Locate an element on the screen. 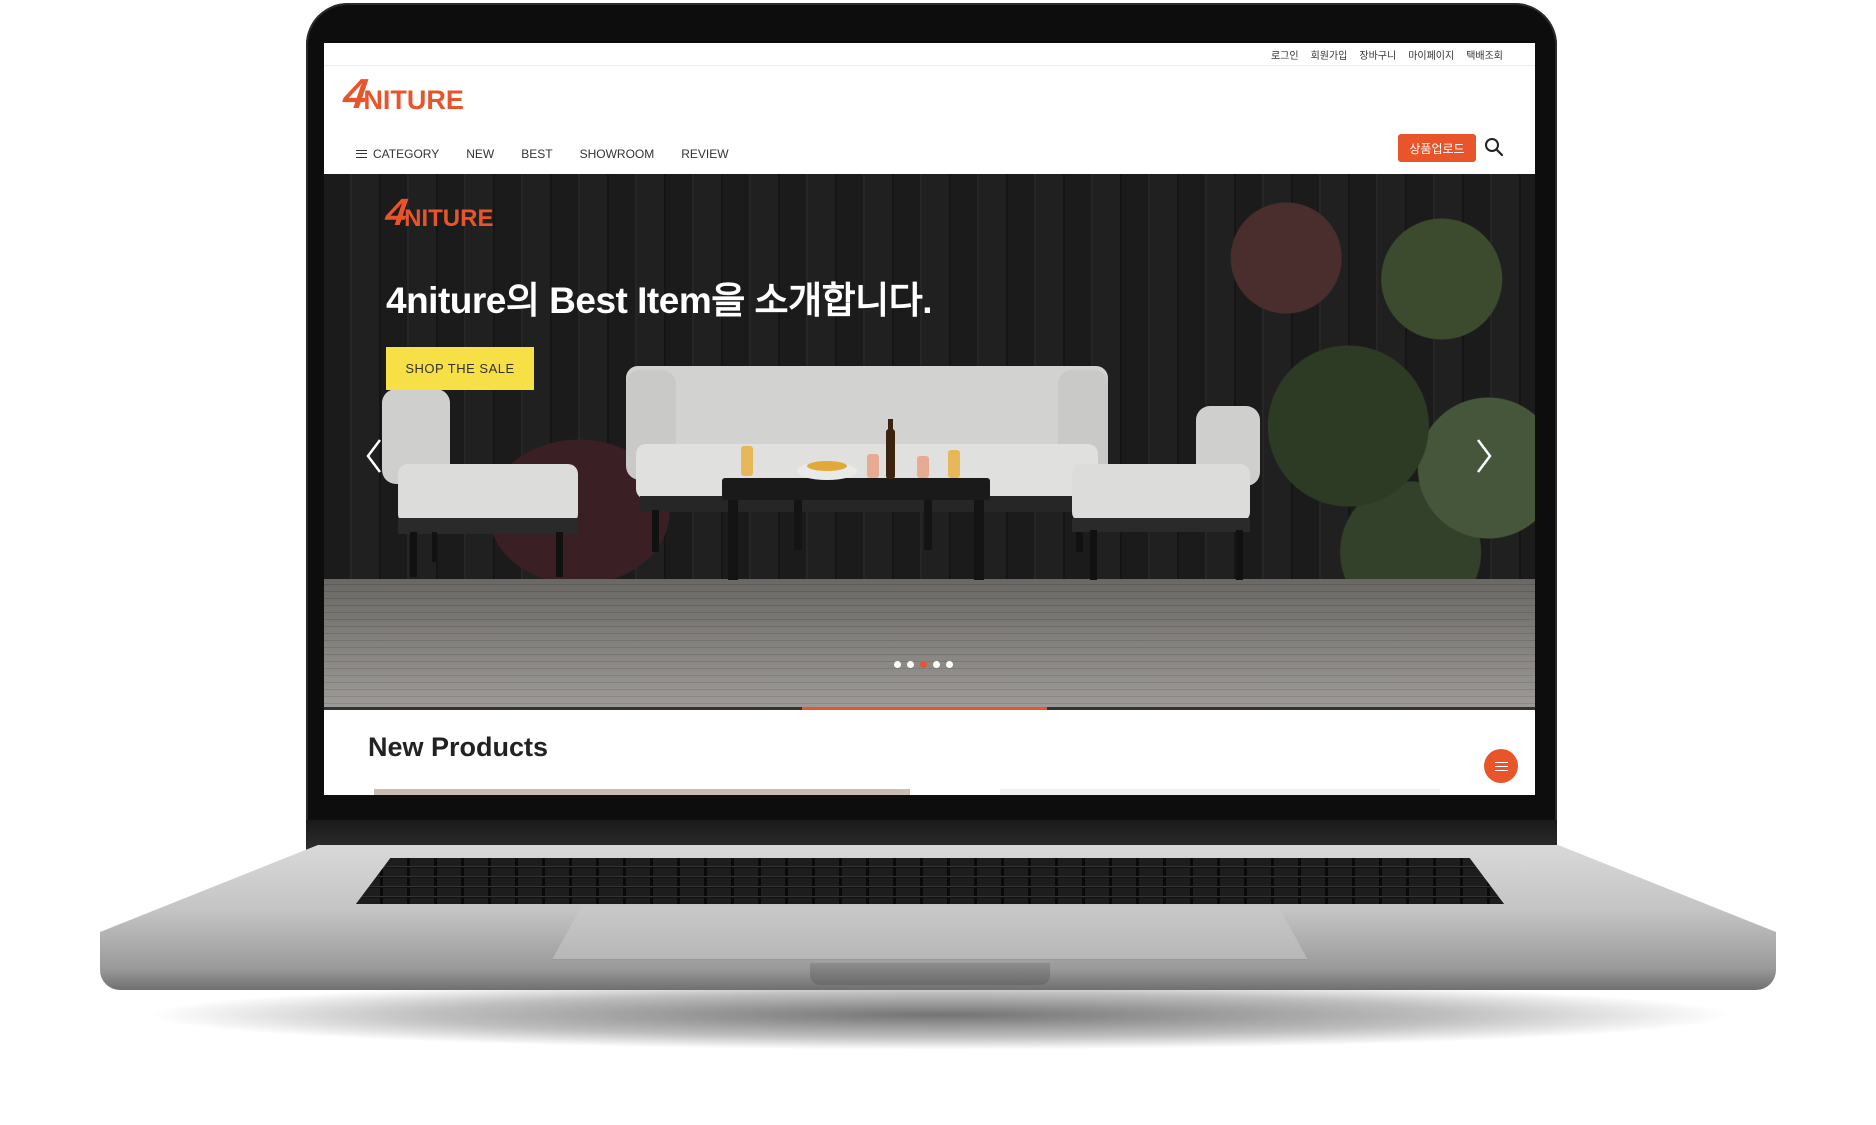 The height and width of the screenshot is (1125, 1876). laptop-trackpad is located at coordinates (930, 932).